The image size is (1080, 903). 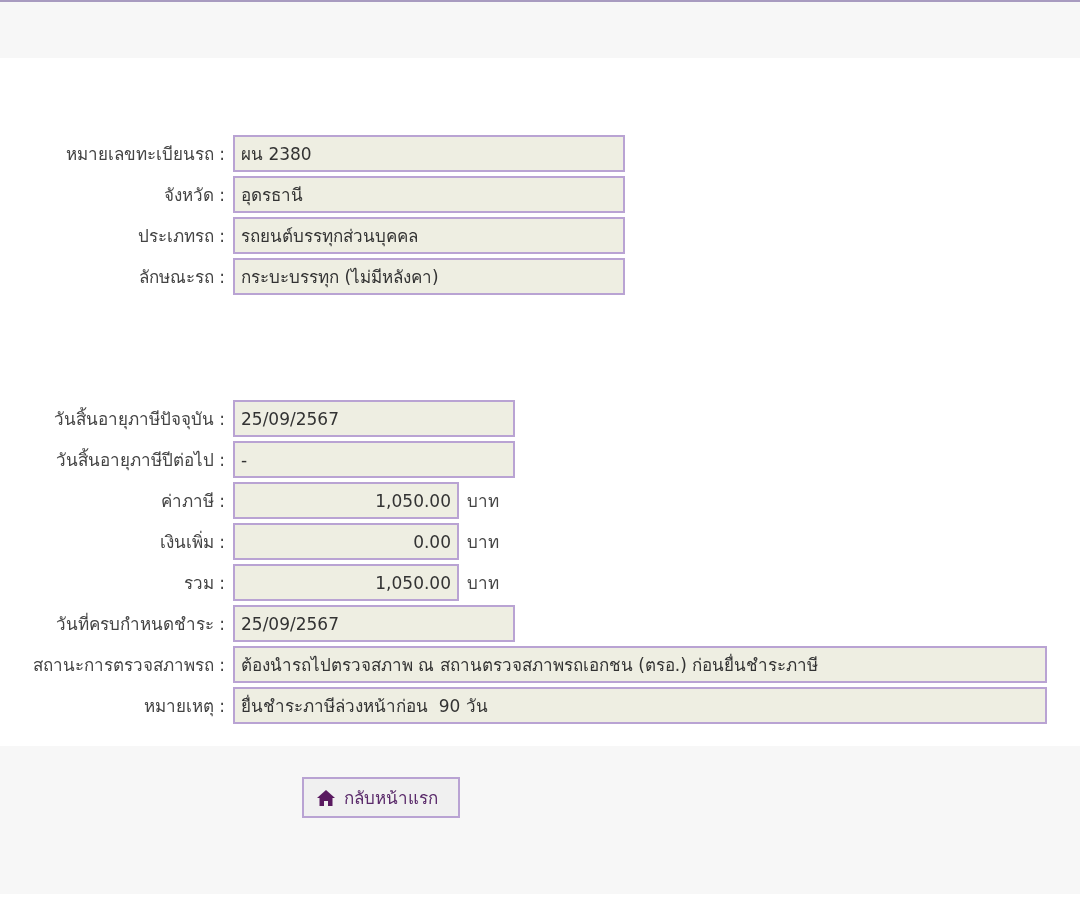 What do you see at coordinates (374, 459) in the screenshot?
I see `text-field: -` at bounding box center [374, 459].